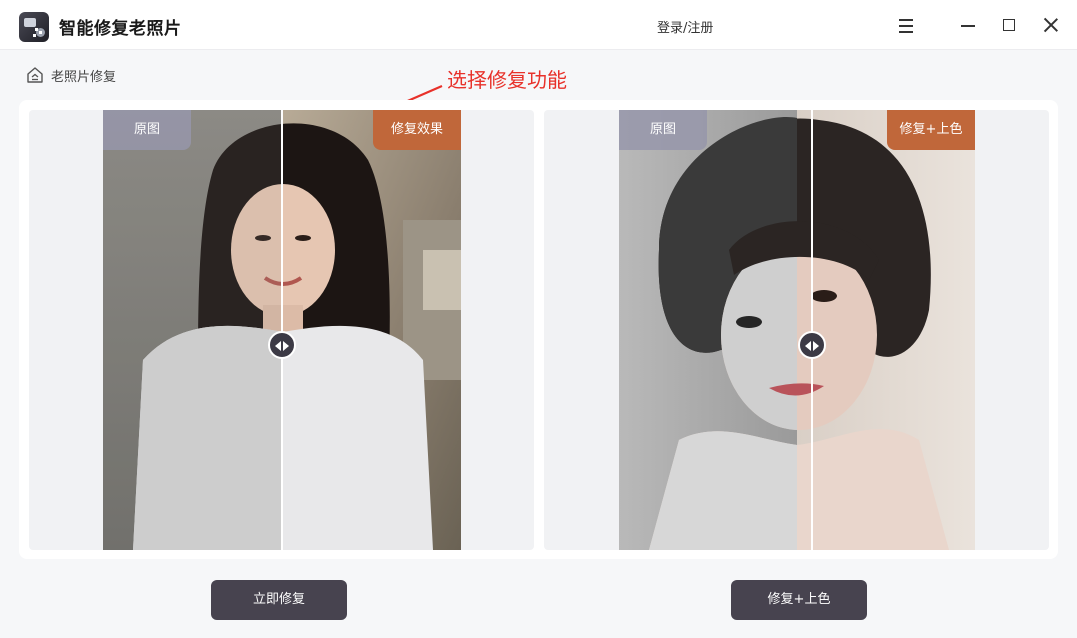 The height and width of the screenshot is (638, 1077). What do you see at coordinates (35, 75) in the screenshot?
I see `home-icon` at bounding box center [35, 75].